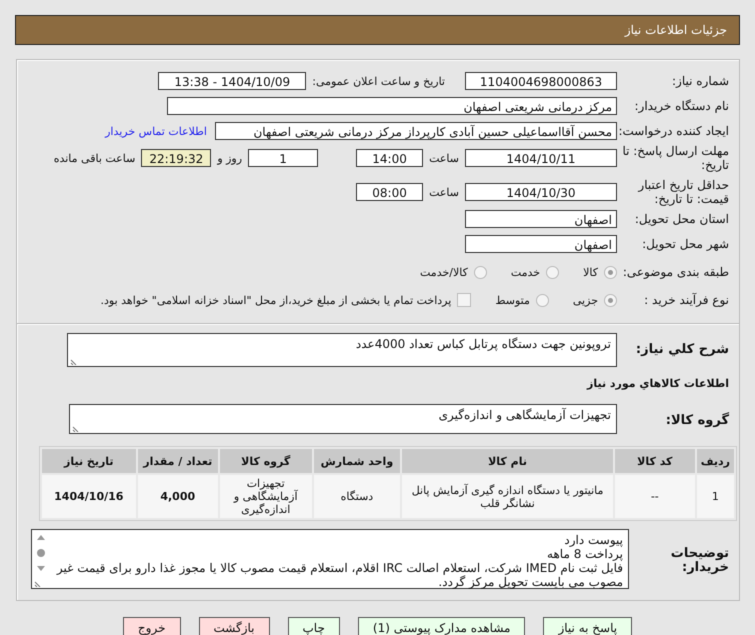 This screenshot has height=635, width=755. Describe the element at coordinates (232, 81) in the screenshot. I see `announce-date-field: 1404/10/09 - 13:38` at that location.